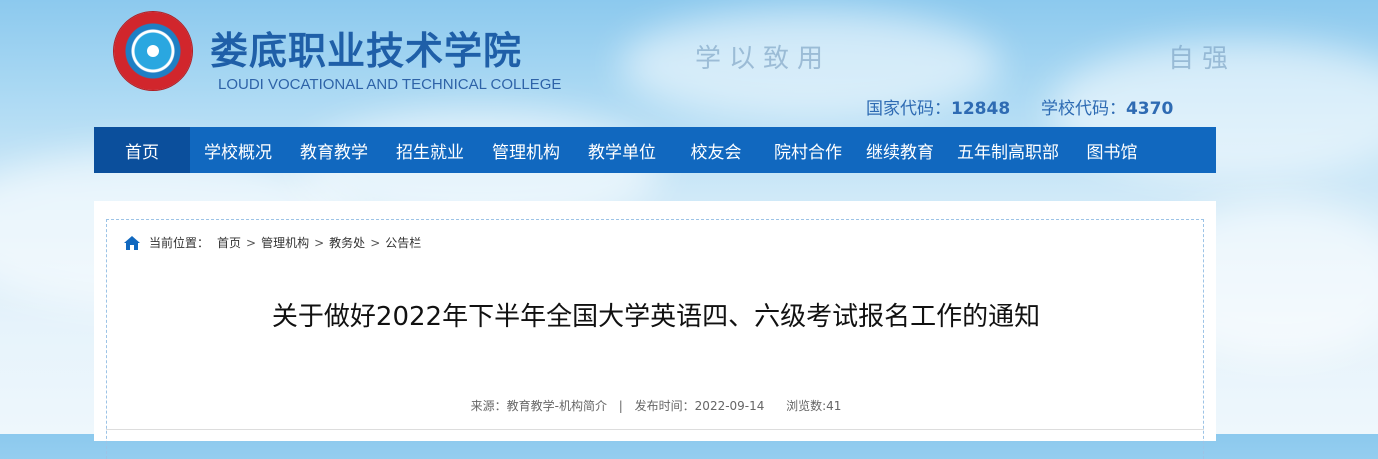  I want to click on nav-item-management: 管理机构, so click(526, 150).